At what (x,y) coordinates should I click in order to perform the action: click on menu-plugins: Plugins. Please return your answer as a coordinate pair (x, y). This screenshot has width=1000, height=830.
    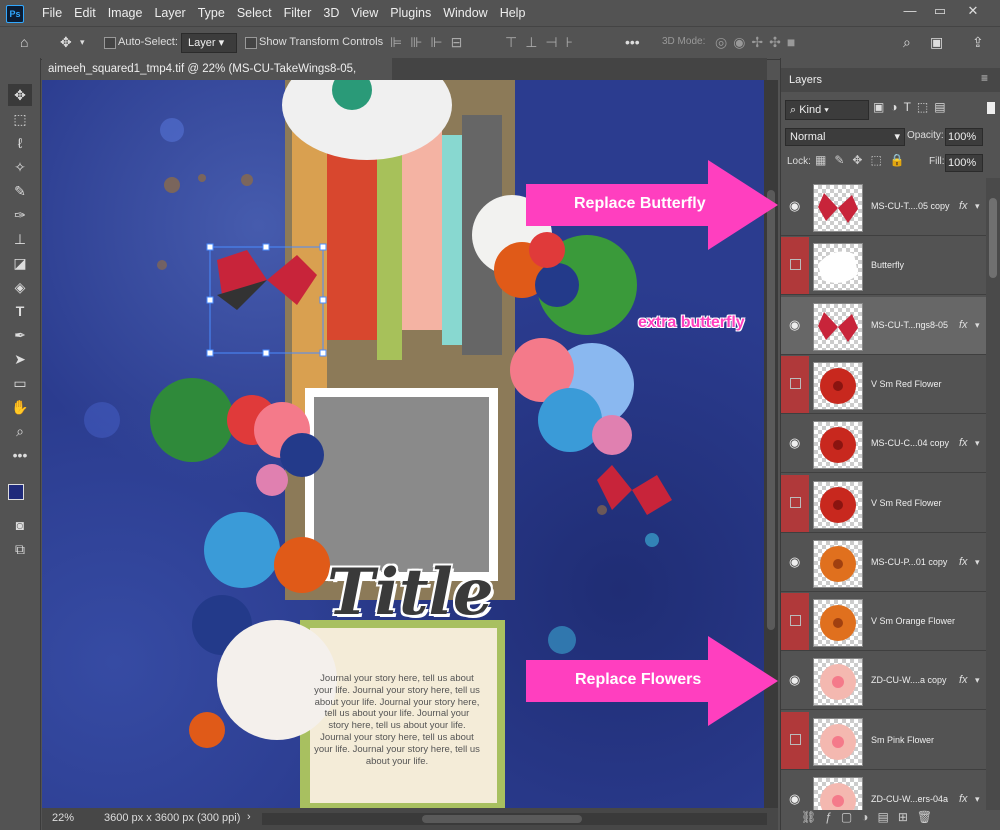
    Looking at the image, I should click on (410, 13).